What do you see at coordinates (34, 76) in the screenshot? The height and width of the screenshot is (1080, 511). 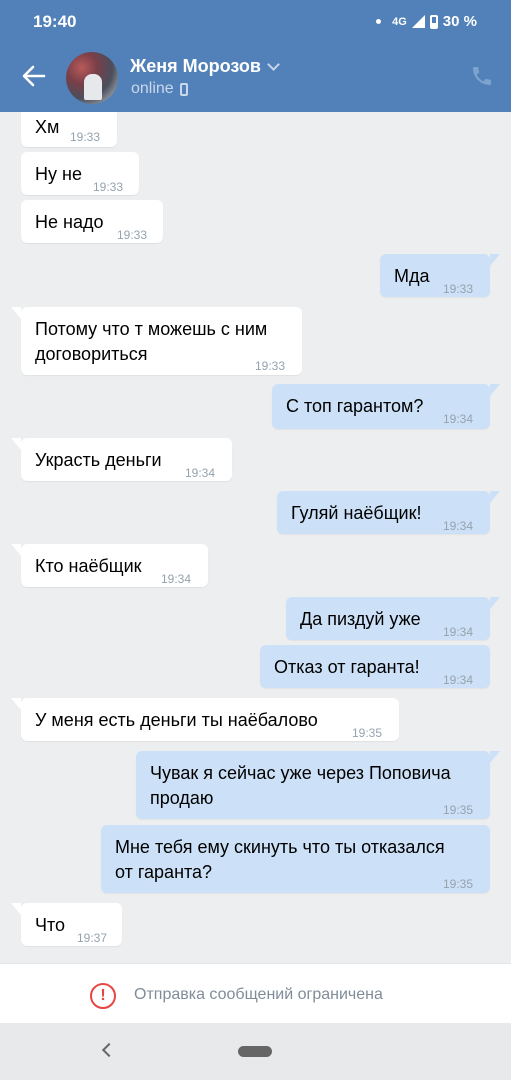 I see `back-arrow-icon` at bounding box center [34, 76].